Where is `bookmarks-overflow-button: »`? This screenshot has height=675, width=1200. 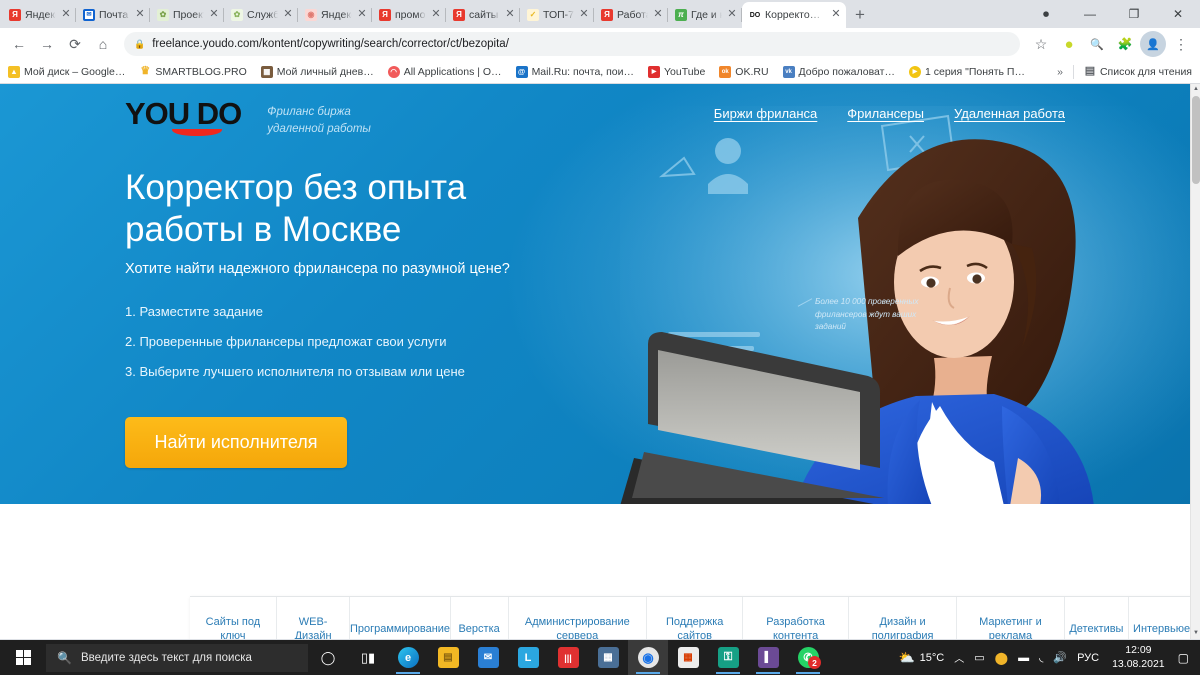
bookmarks-overflow-button: » is located at coordinates (1060, 72).